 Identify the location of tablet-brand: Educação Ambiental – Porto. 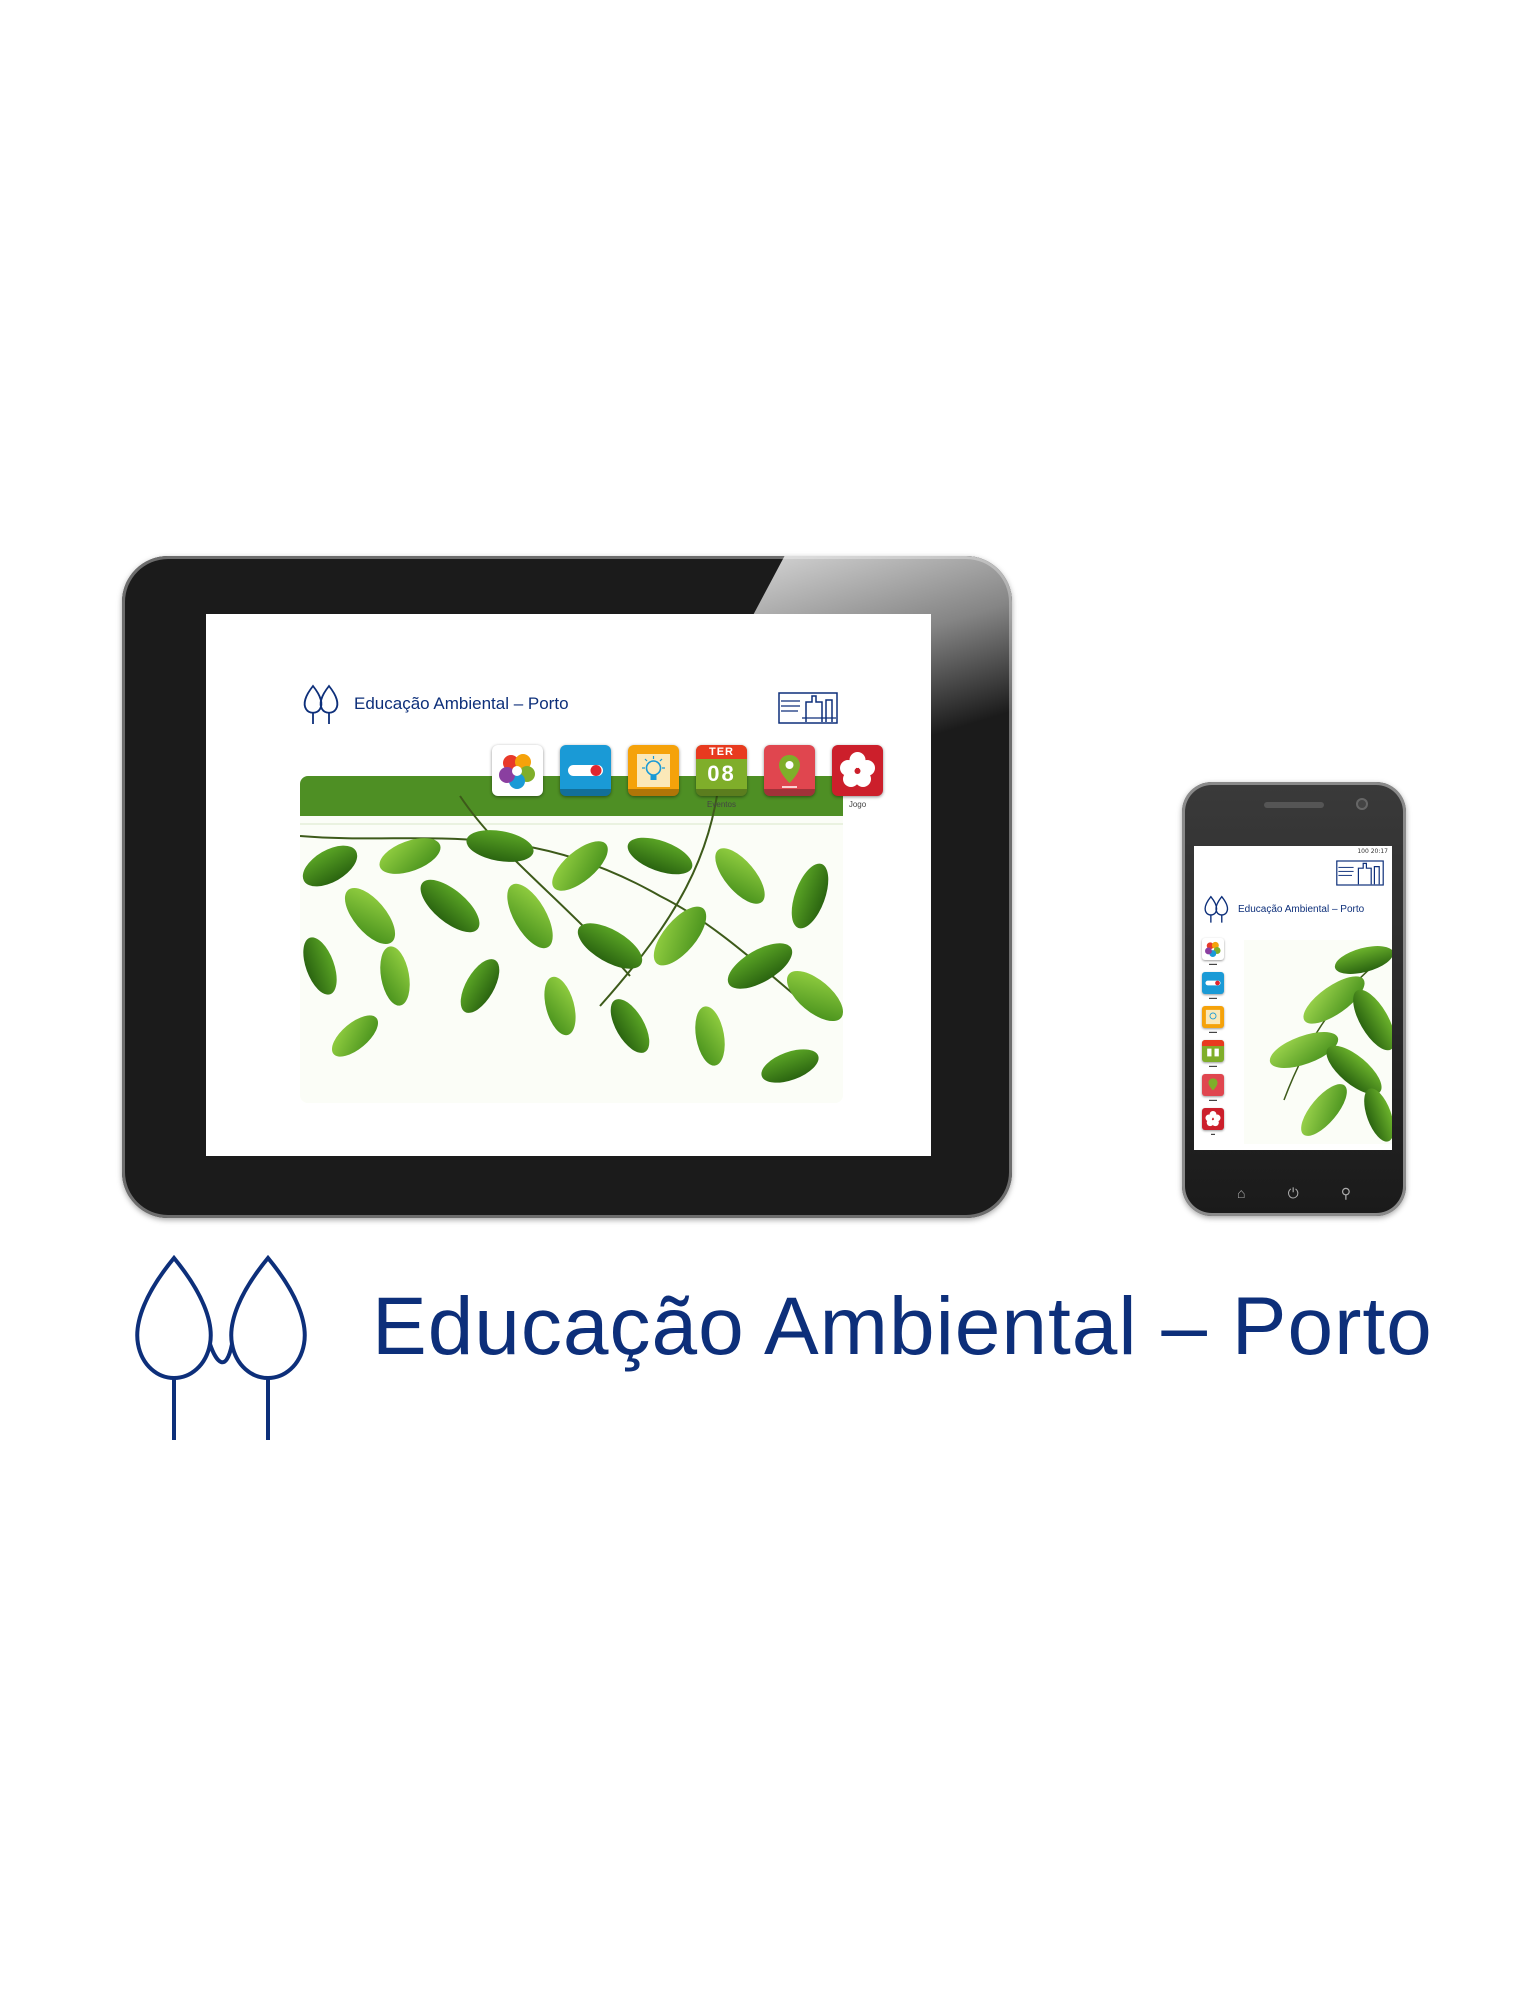
(434, 704).